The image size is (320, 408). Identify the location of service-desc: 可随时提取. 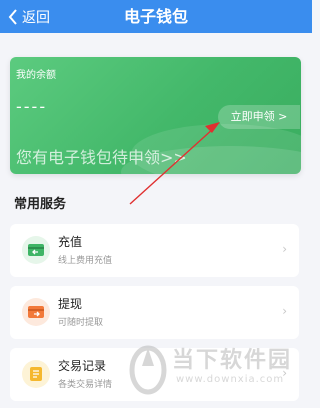
(81, 323).